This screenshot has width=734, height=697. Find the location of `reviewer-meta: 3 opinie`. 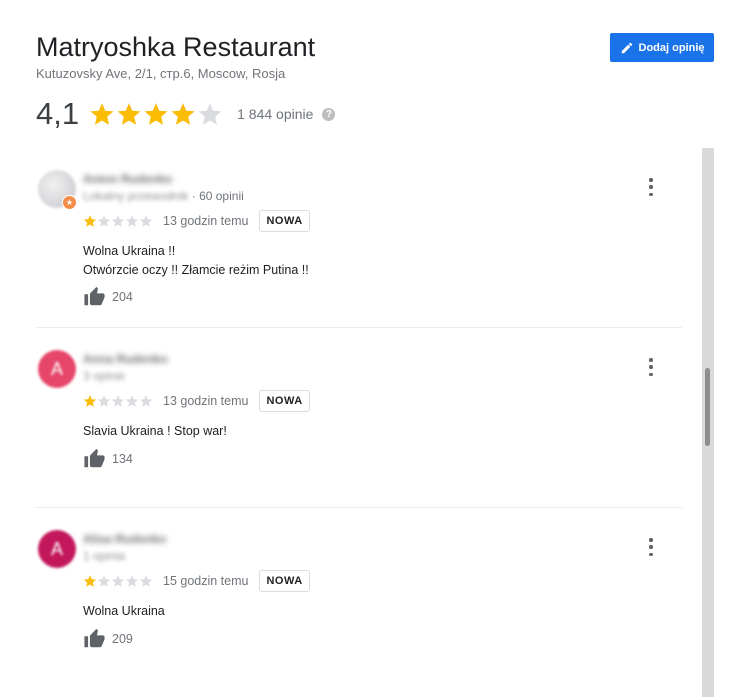

reviewer-meta: 3 opinie is located at coordinates (104, 376).